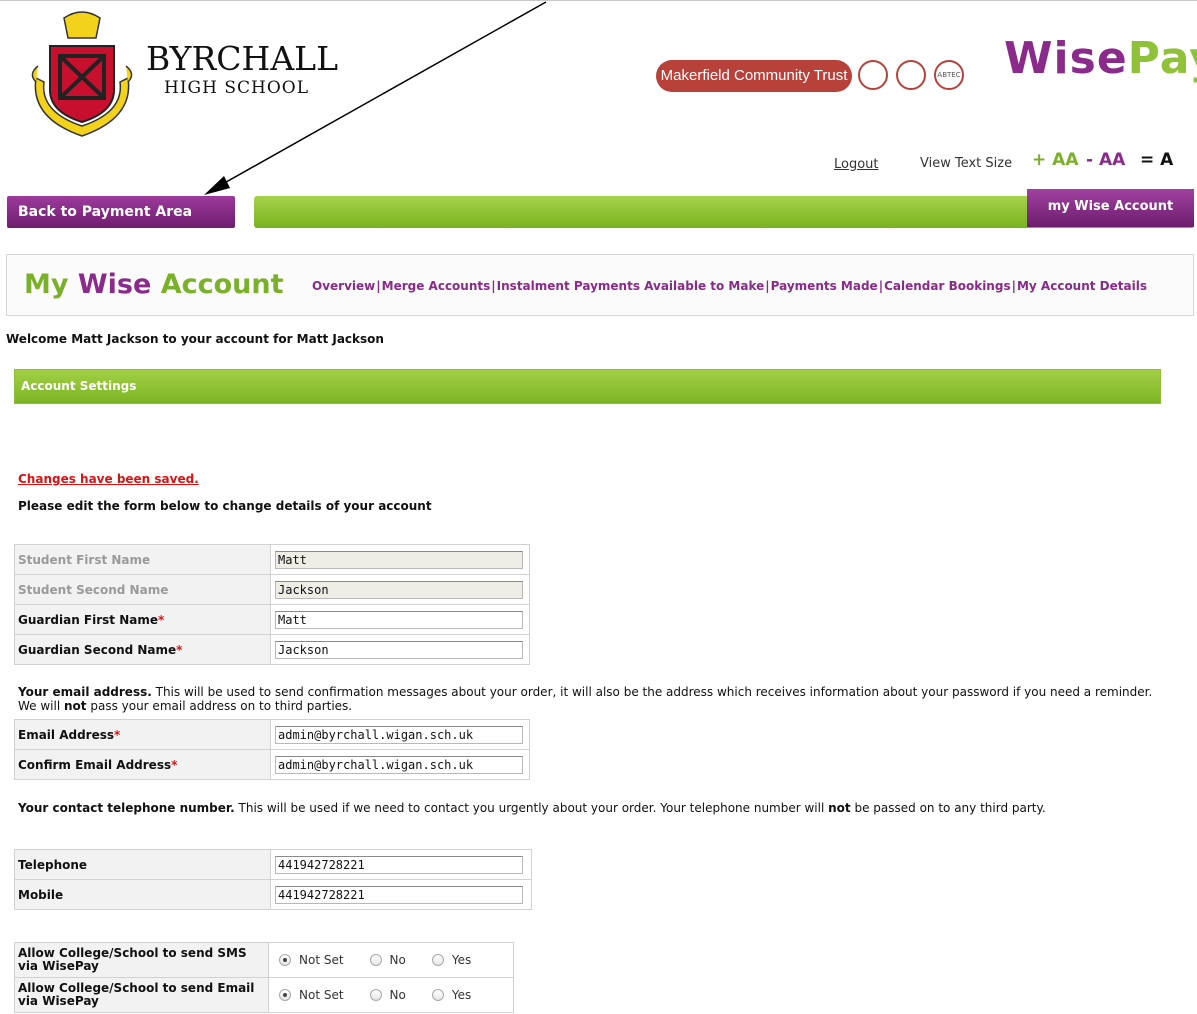 The height and width of the screenshot is (1014, 1197). I want to click on mobile-label: Mobile, so click(142, 894).